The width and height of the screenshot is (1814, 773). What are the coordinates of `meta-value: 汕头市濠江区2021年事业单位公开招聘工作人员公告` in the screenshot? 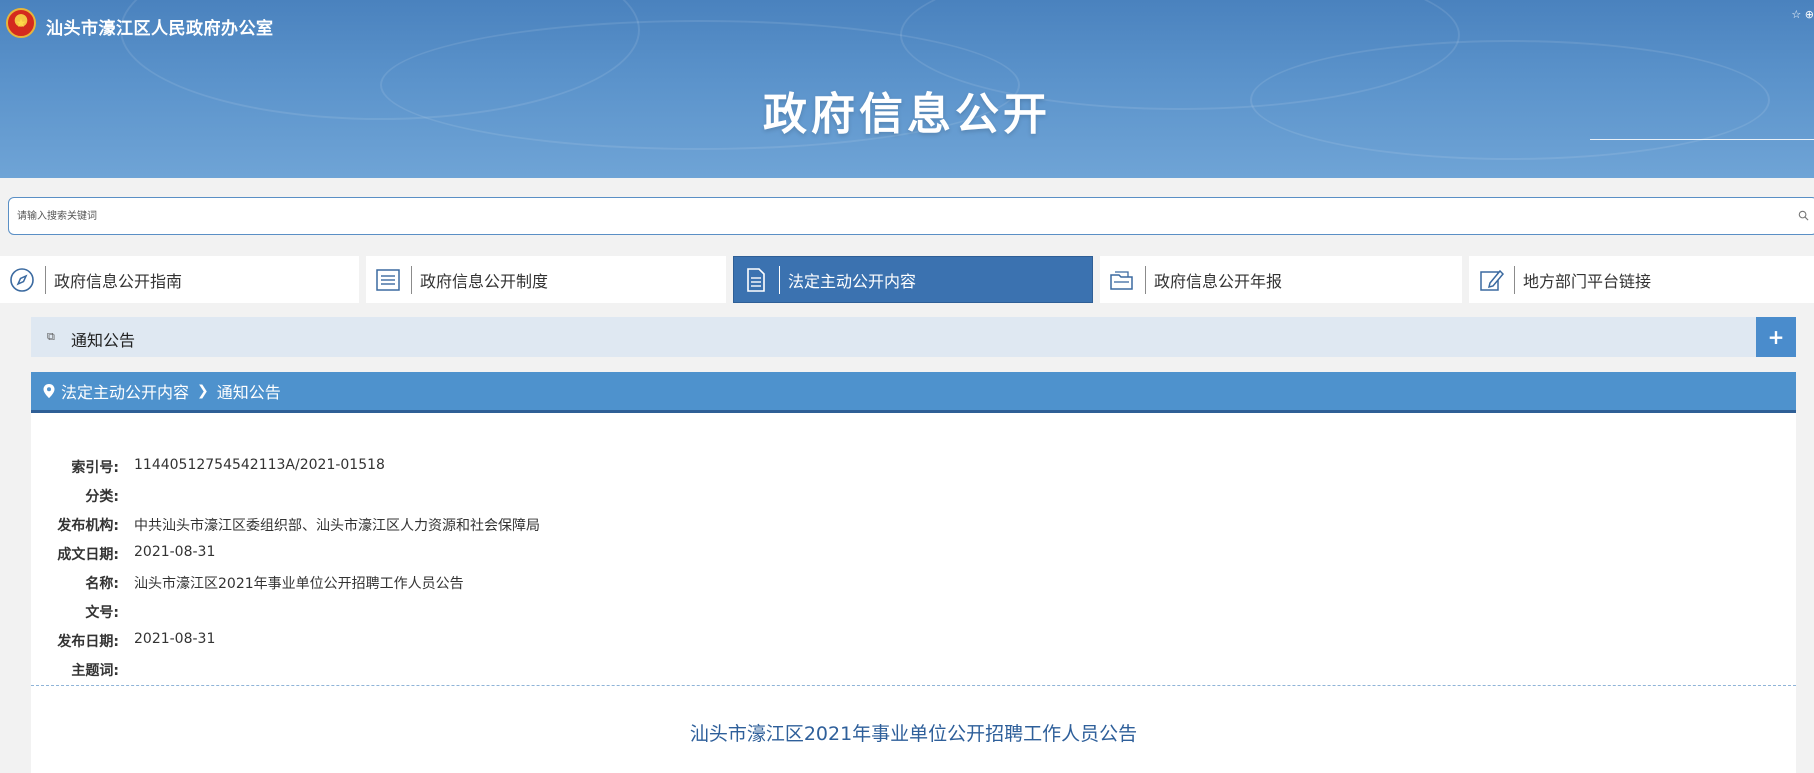 It's located at (299, 584).